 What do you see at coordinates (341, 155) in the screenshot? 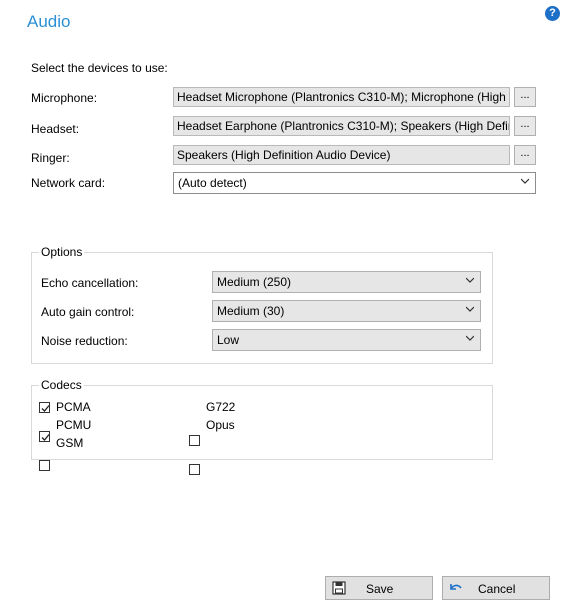
I see `ringer-field: Speakers (High Definition Audio Device)` at bounding box center [341, 155].